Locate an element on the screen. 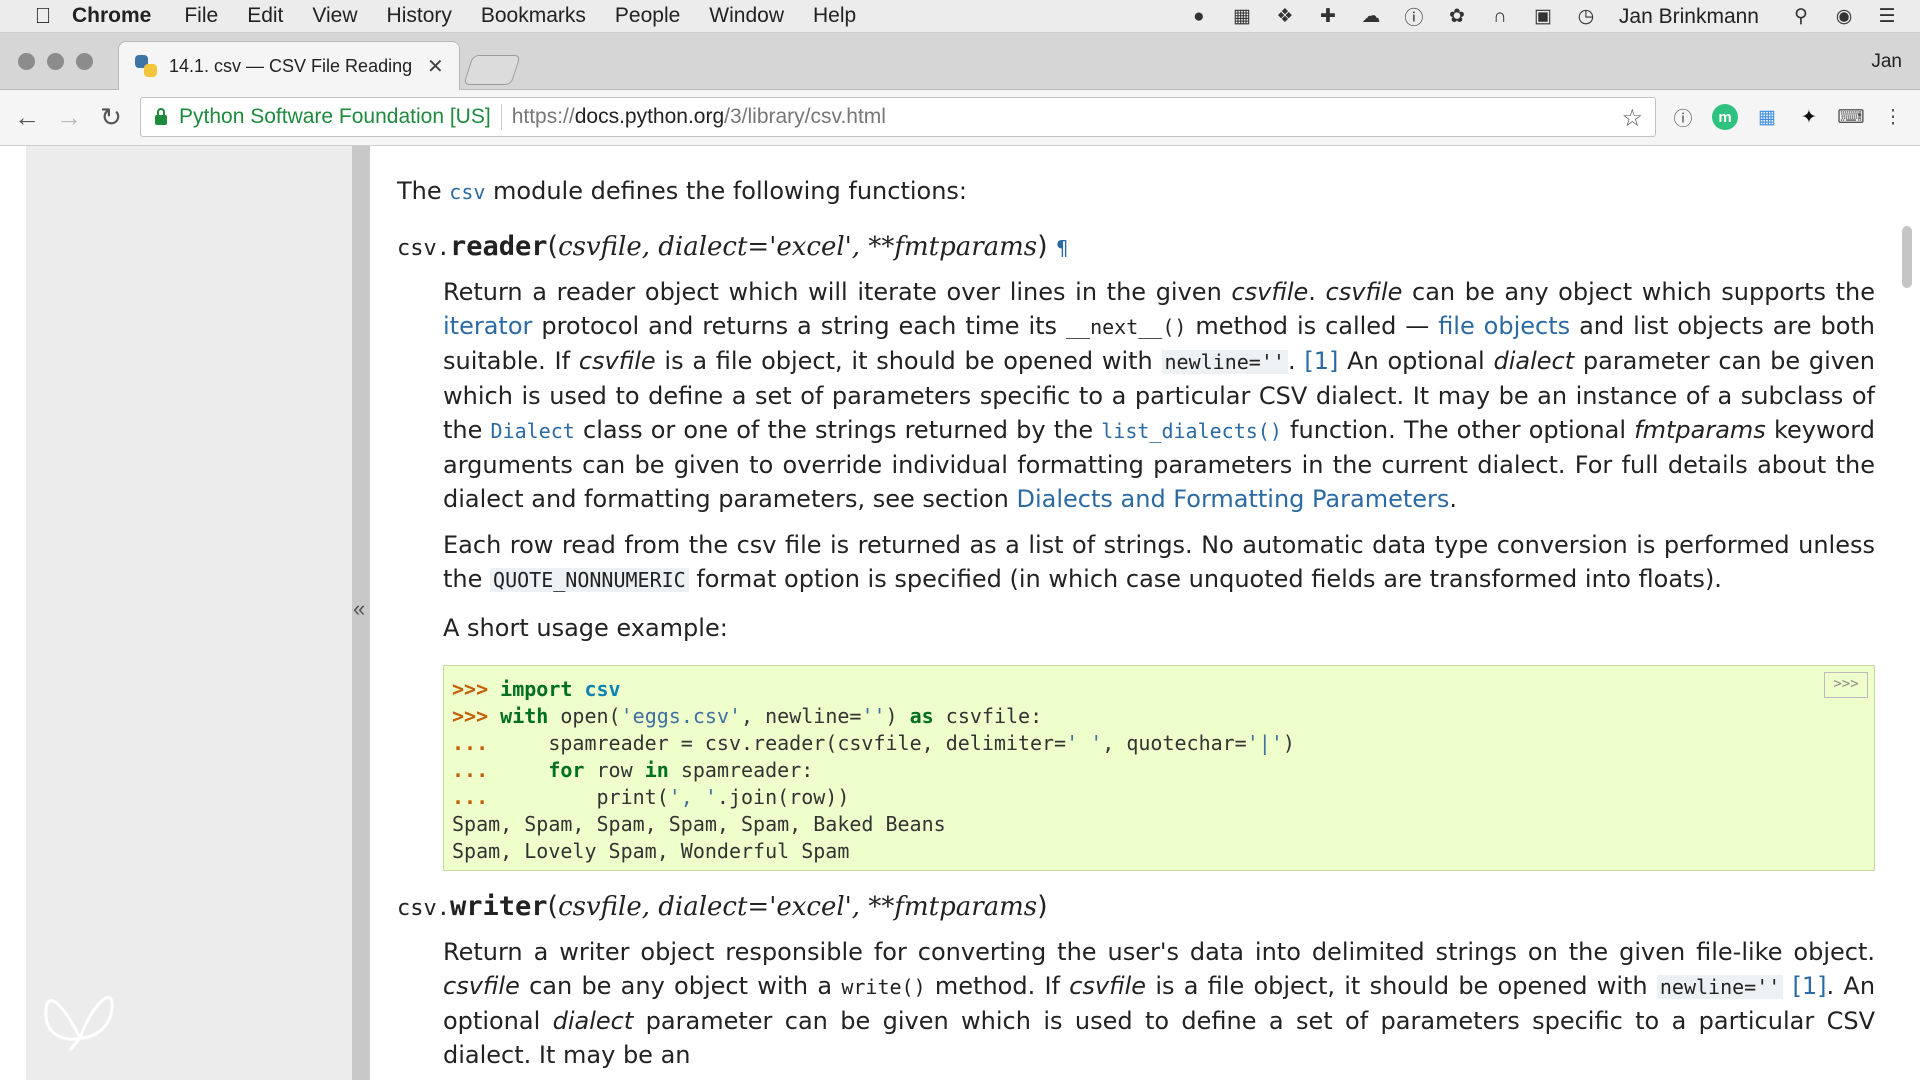 The height and width of the screenshot is (1080, 1920). calendar-icon: ▦ is located at coordinates (1242, 17).